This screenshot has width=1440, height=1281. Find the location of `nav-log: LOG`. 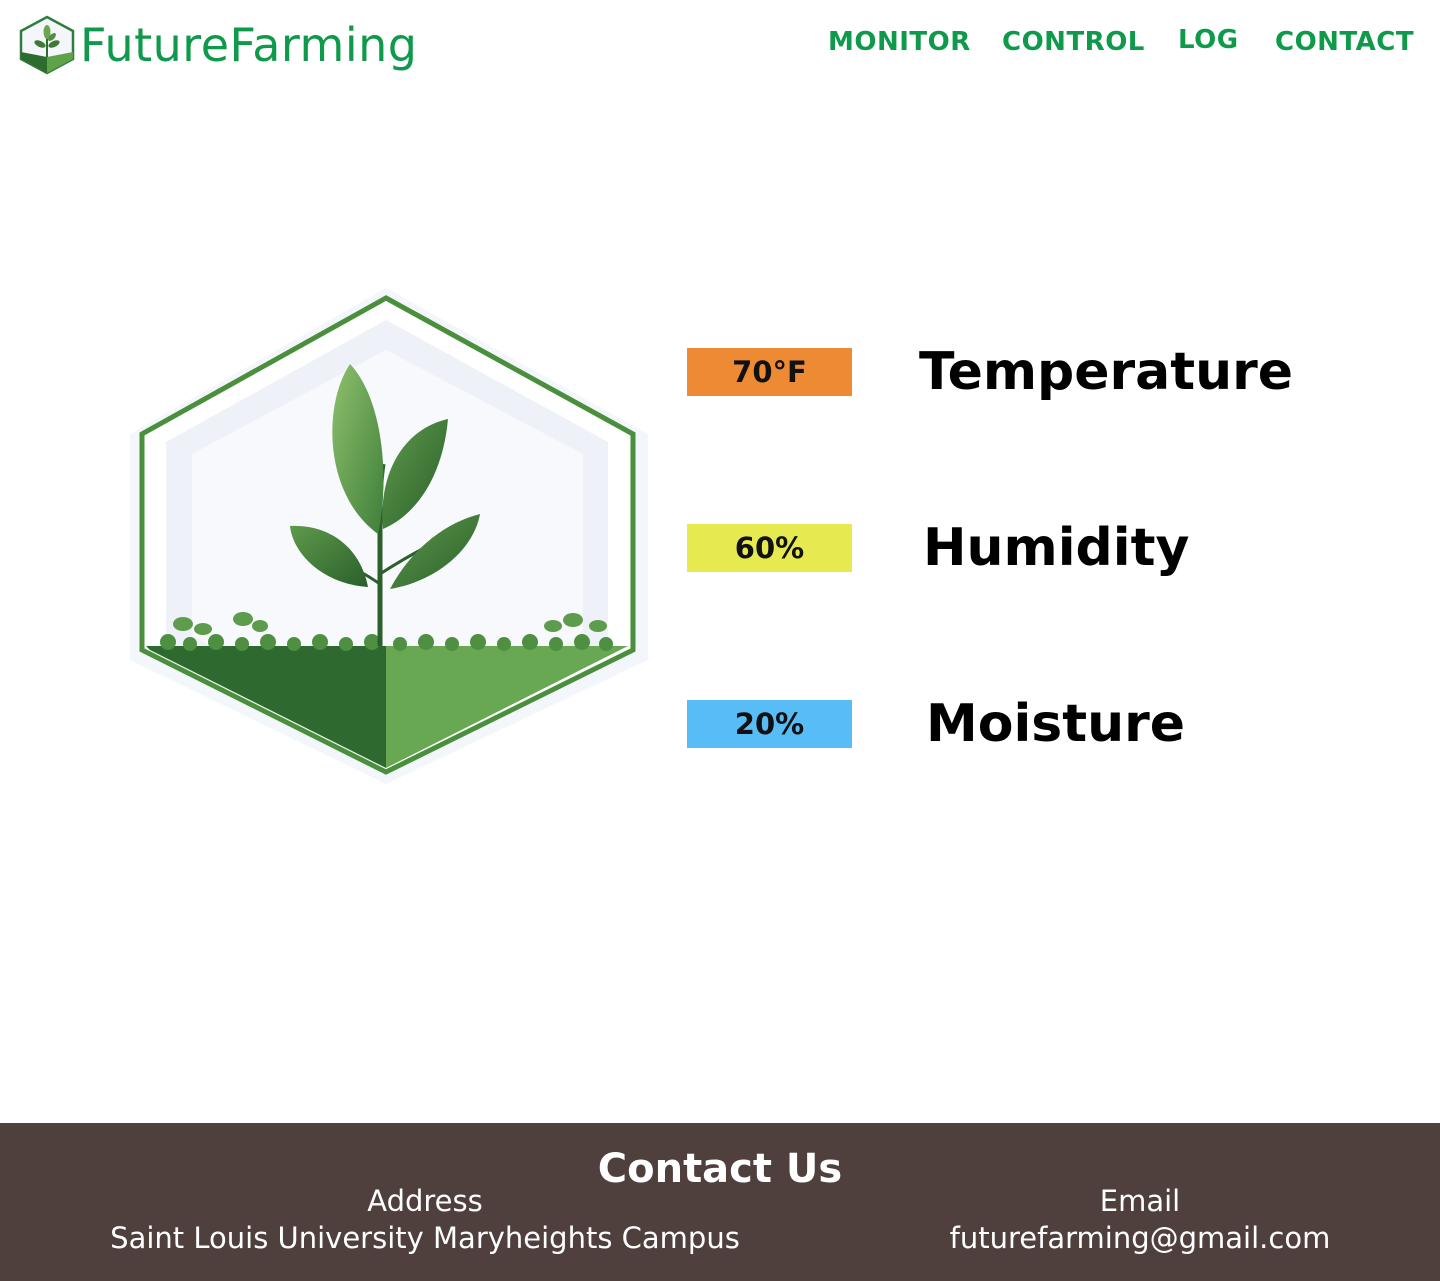

nav-log: LOG is located at coordinates (1208, 40).